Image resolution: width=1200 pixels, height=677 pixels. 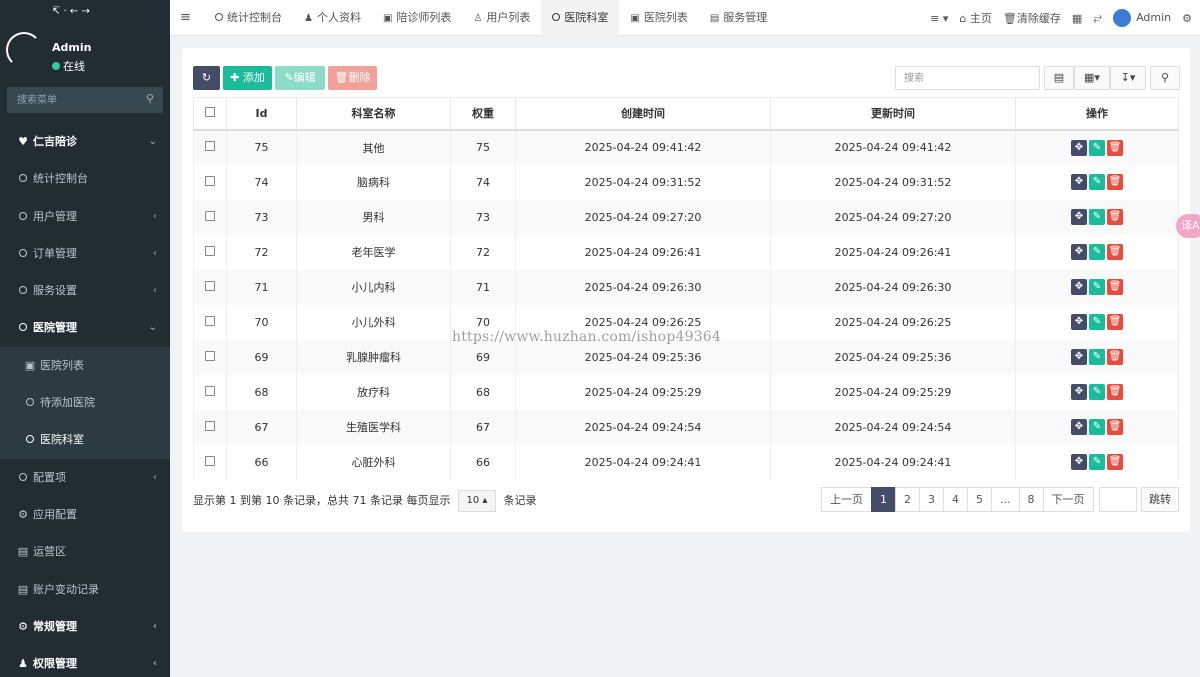 I want to click on page-button: 4, so click(x=955, y=499).